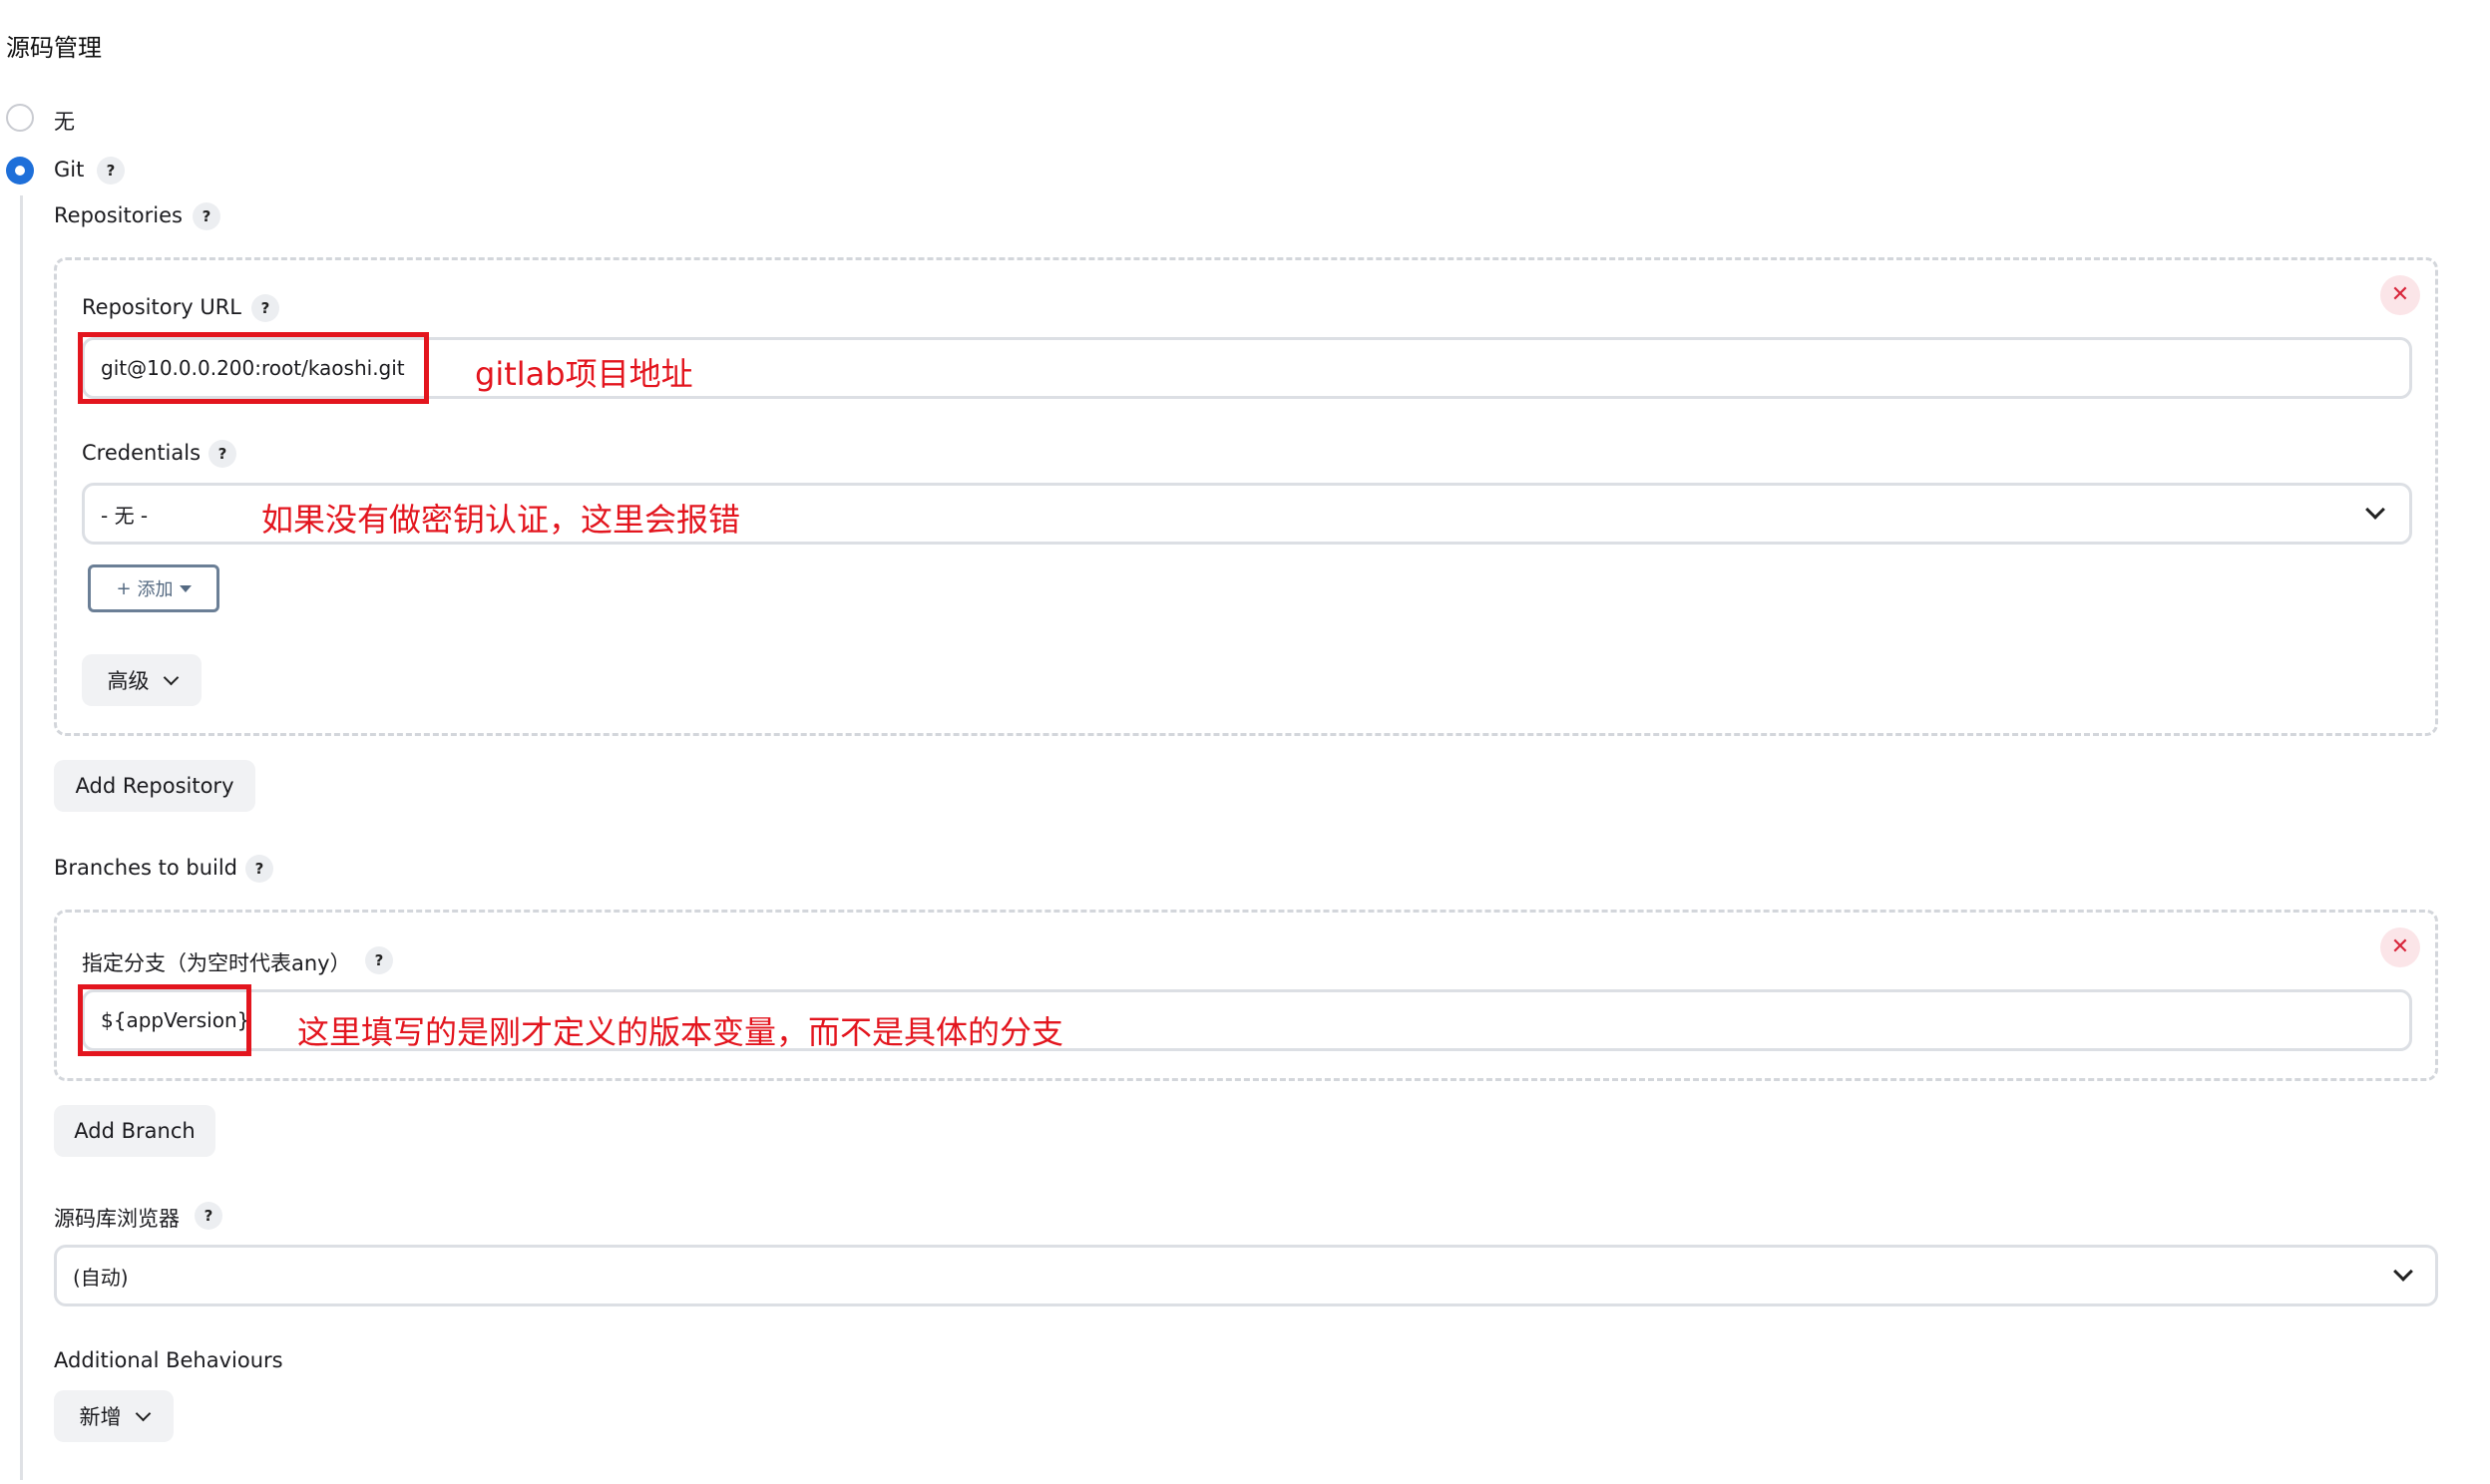 This screenshot has height=1484, width=2490. Describe the element at coordinates (222, 454) in the screenshot. I see `credentials-help-icon: ?` at that location.